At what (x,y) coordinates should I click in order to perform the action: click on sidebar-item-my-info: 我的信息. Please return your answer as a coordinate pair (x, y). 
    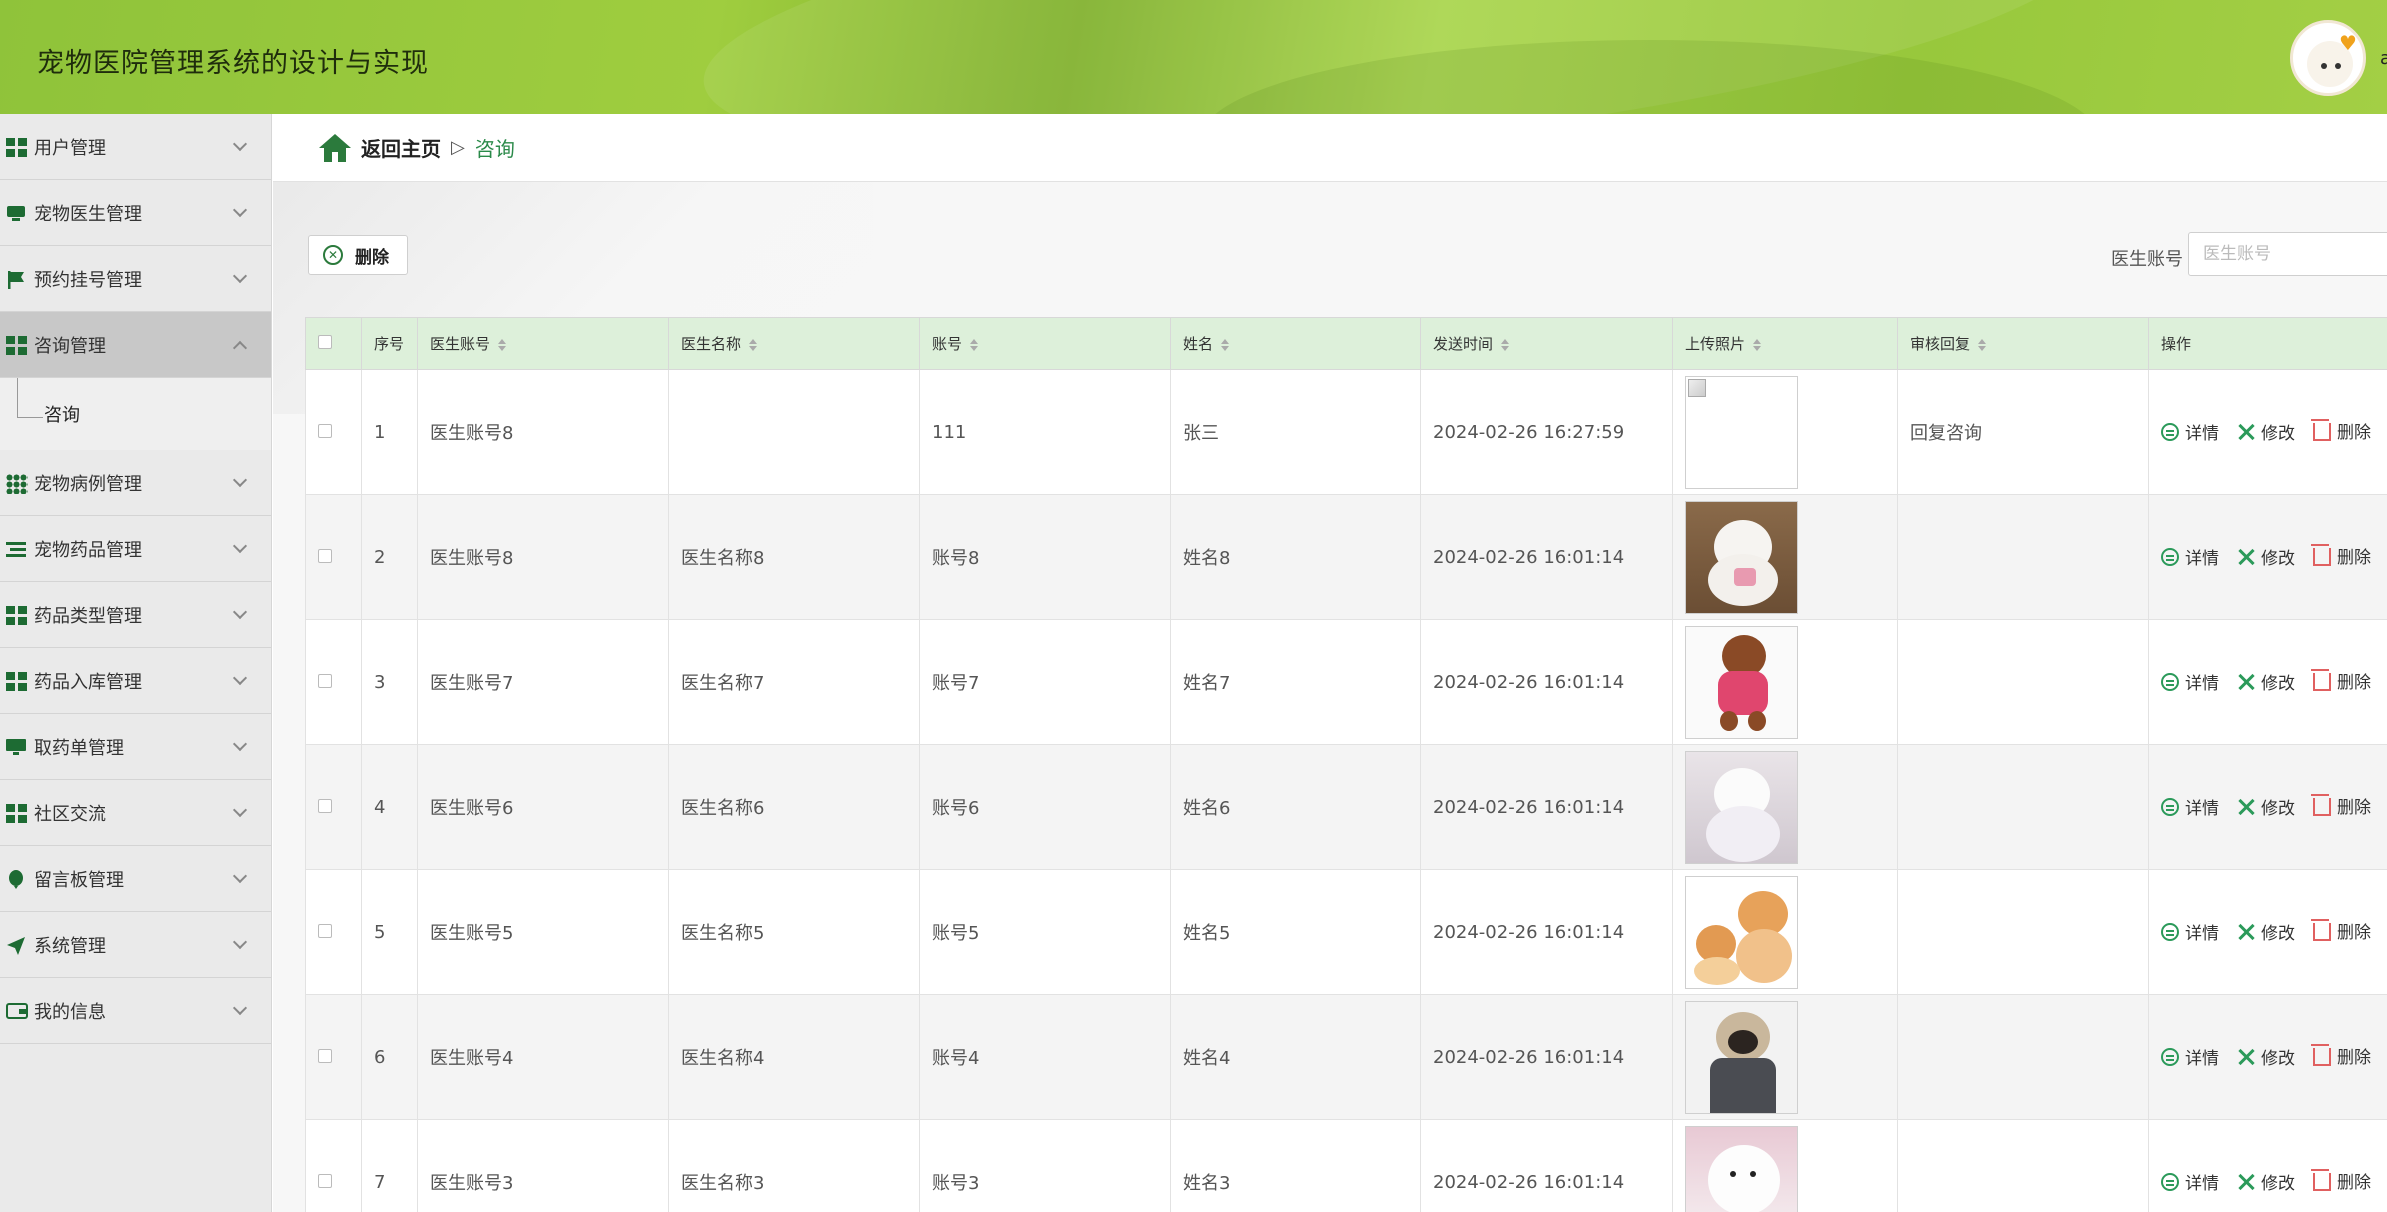
    Looking at the image, I should click on (135, 1011).